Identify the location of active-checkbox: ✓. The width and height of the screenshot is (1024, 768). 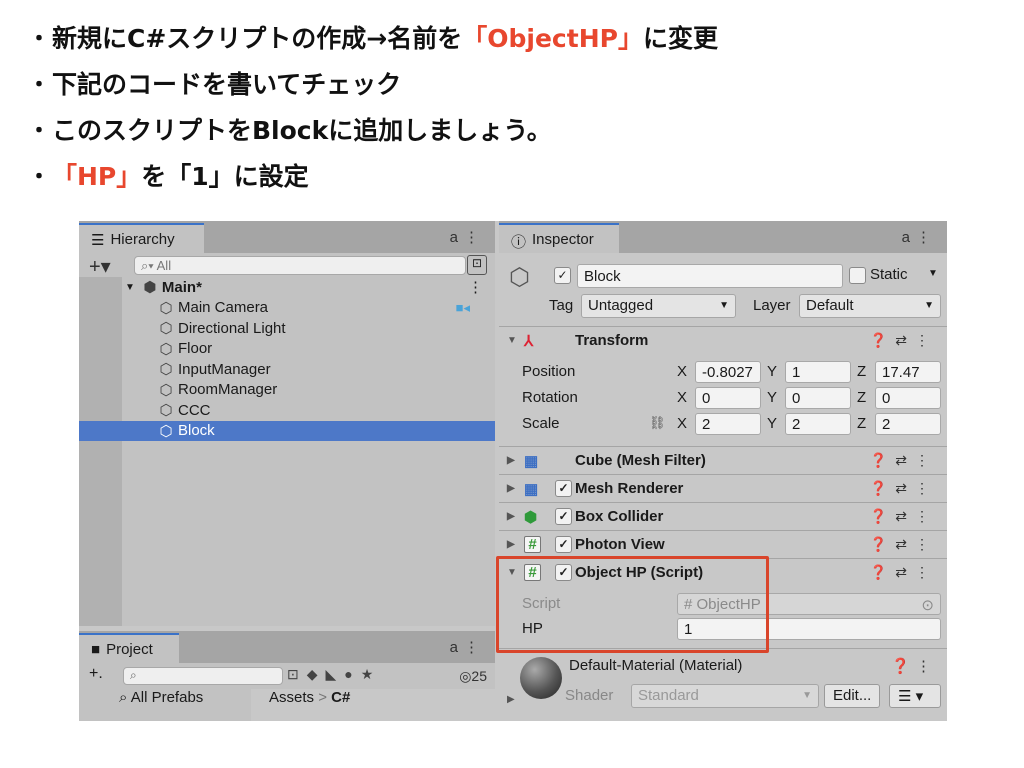
(562, 275).